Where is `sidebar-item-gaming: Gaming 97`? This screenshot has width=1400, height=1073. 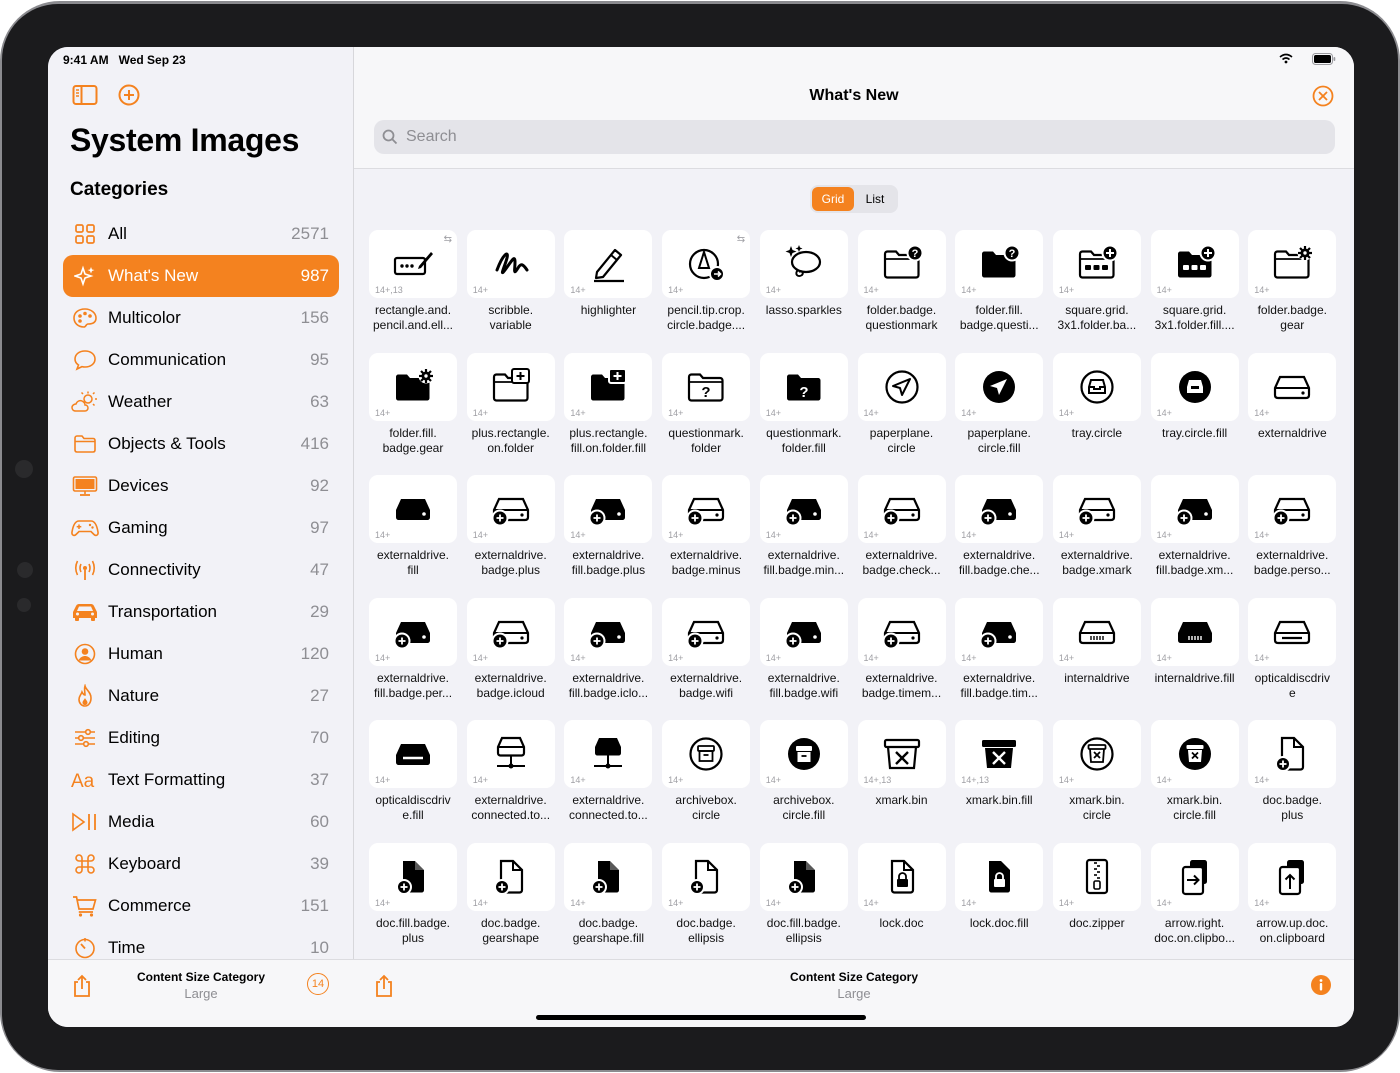
sidebar-item-gaming: Gaming 97 is located at coordinates (201, 528).